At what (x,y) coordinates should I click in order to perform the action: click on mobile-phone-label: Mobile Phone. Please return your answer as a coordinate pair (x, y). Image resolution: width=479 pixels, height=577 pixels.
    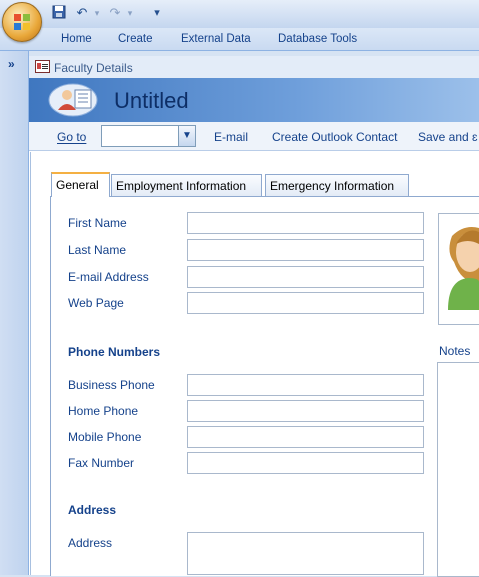
    Looking at the image, I should click on (105, 437).